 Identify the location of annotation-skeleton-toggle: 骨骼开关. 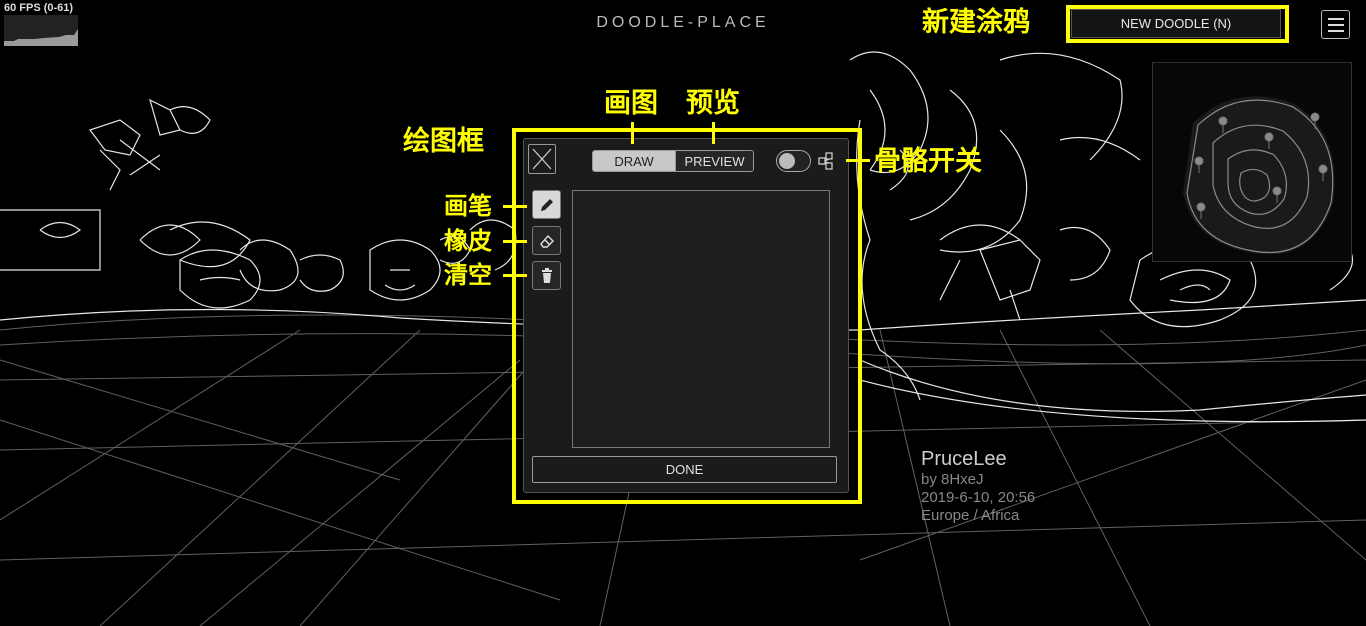
(928, 161).